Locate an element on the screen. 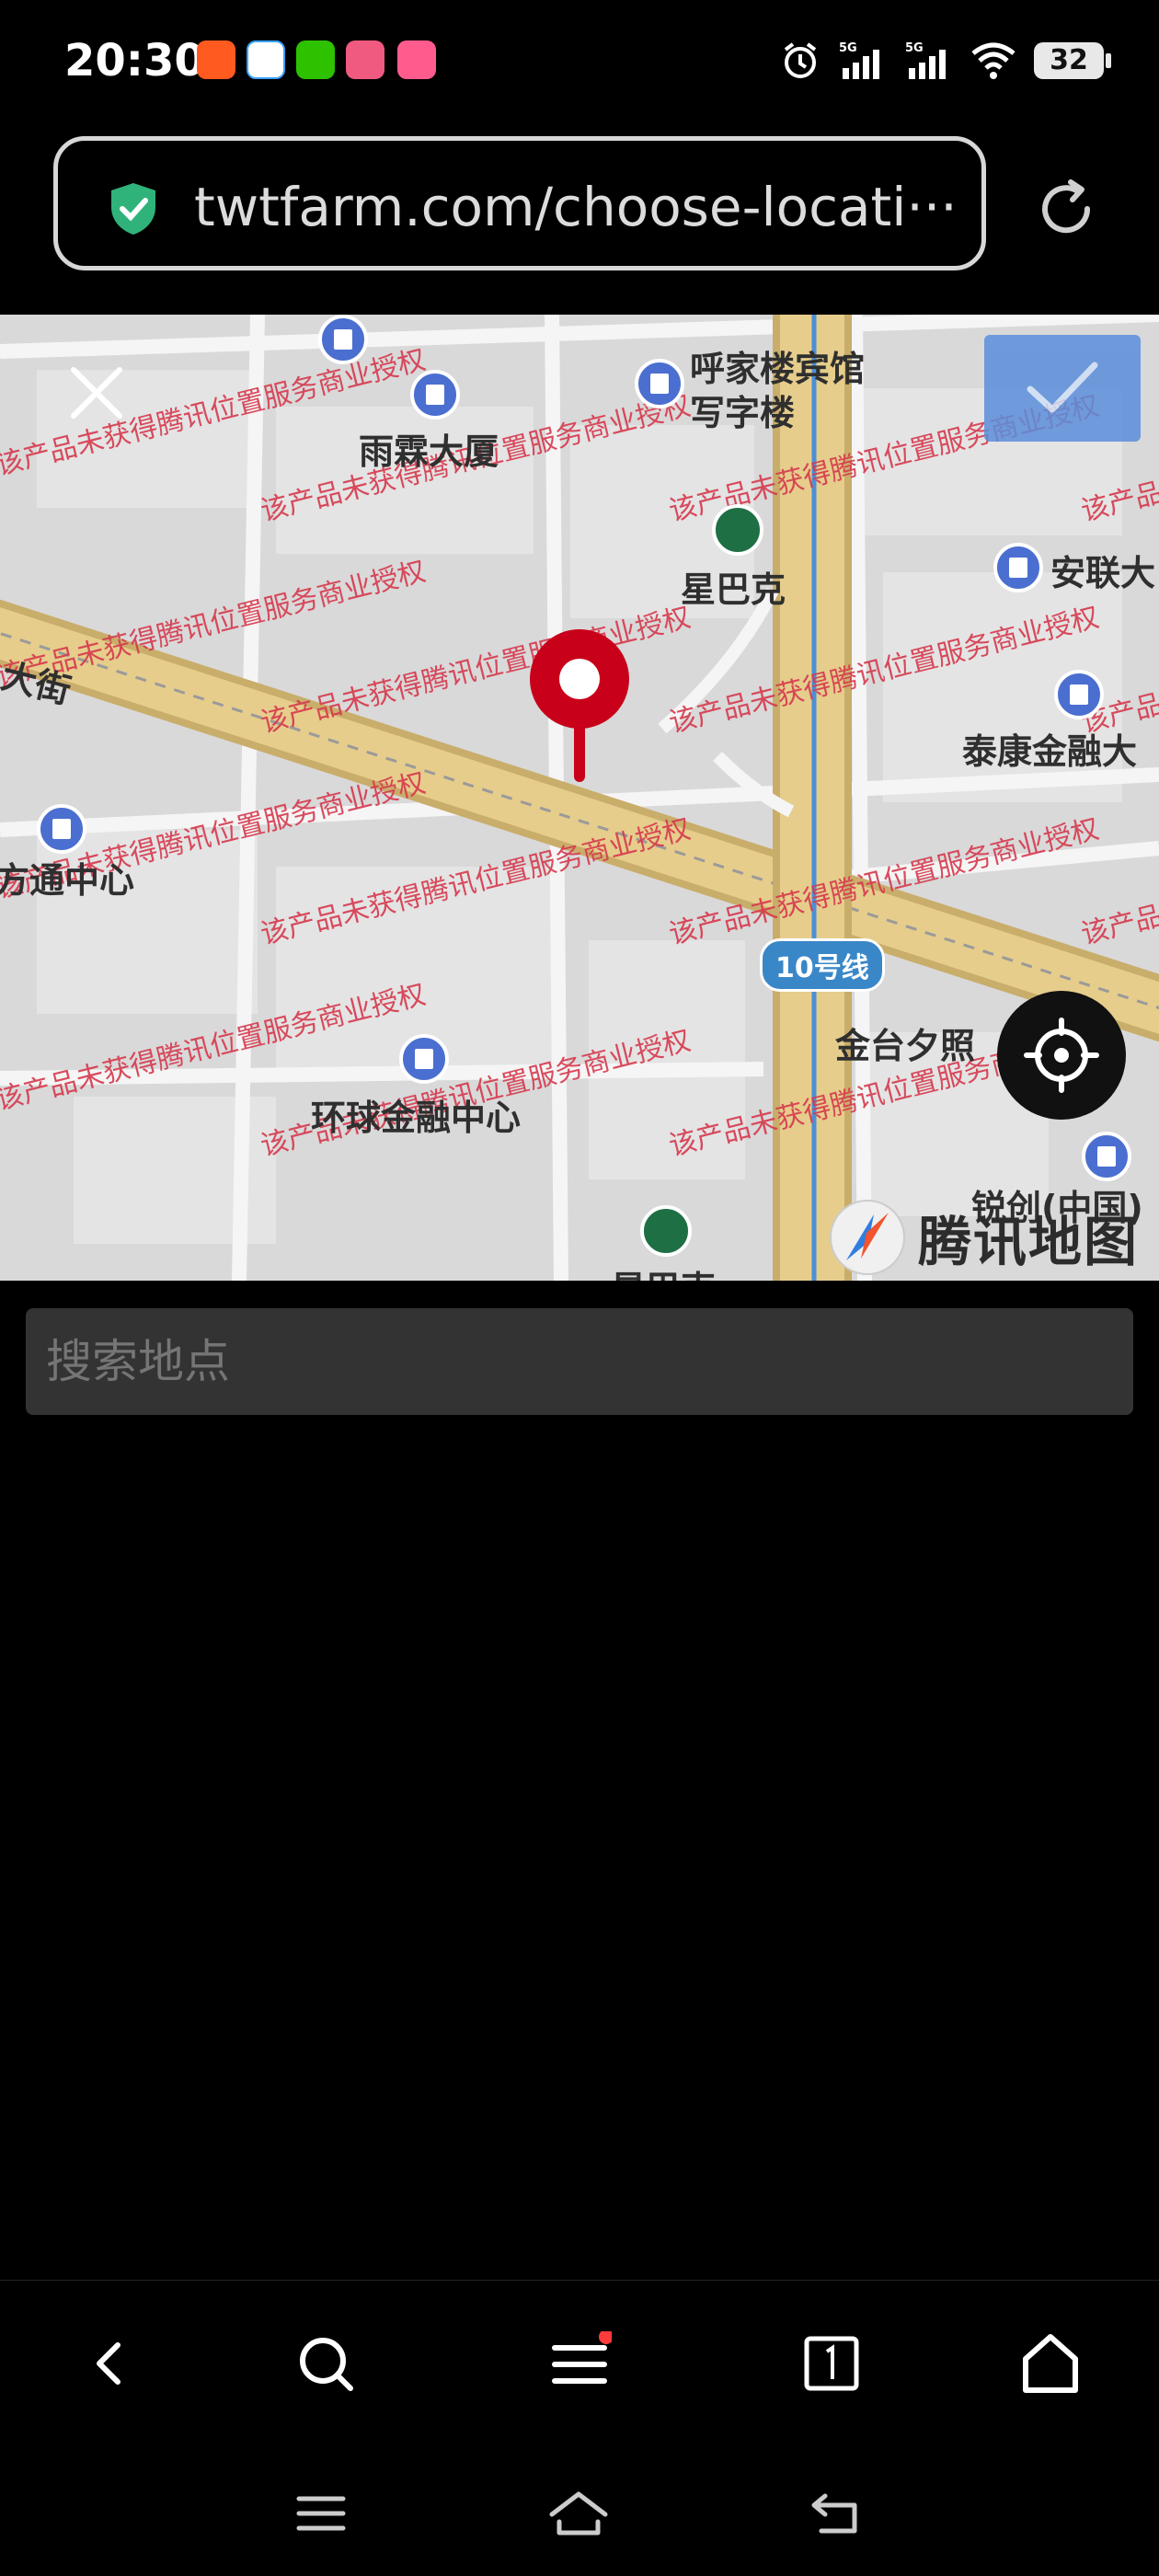 Image resolution: width=1159 pixels, height=2576 pixels. map-provider-logo: 腾讯地图 is located at coordinates (983, 1237).